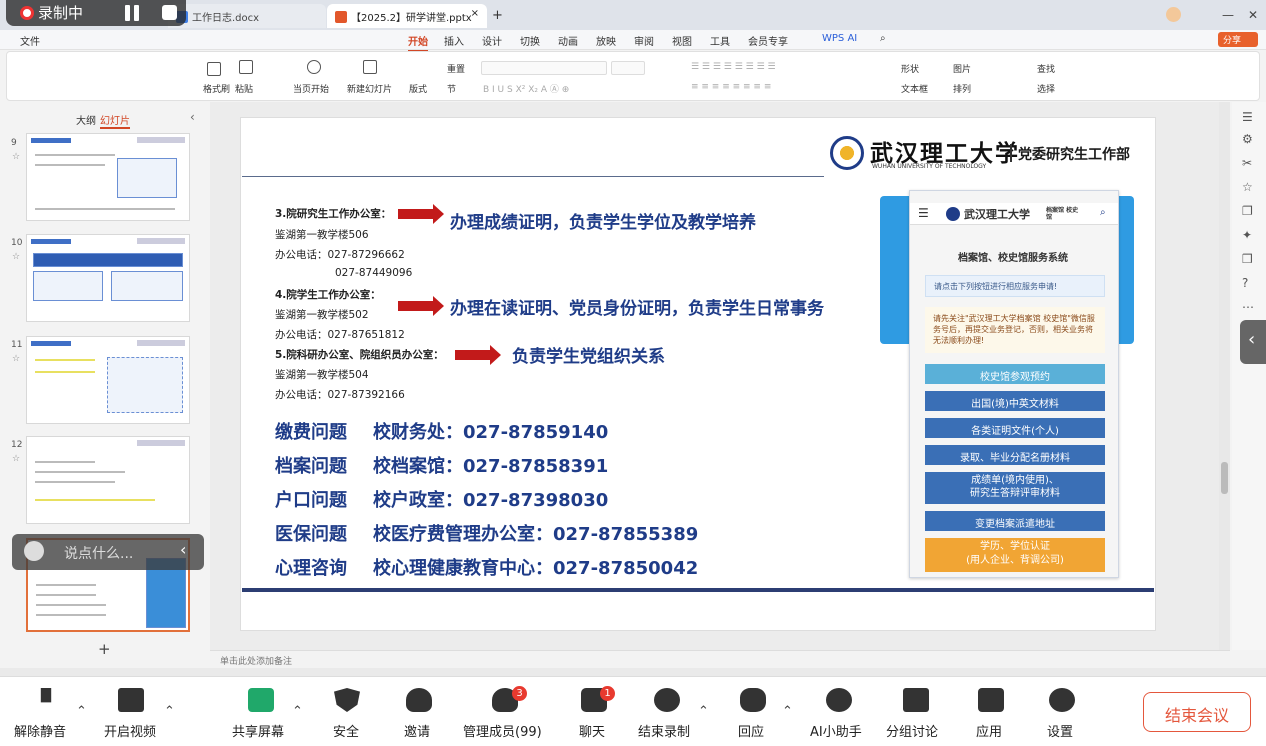 The width and height of the screenshot is (1266, 746). Describe the element at coordinates (451, 88) in the screenshot. I see `section-button: 节` at that location.